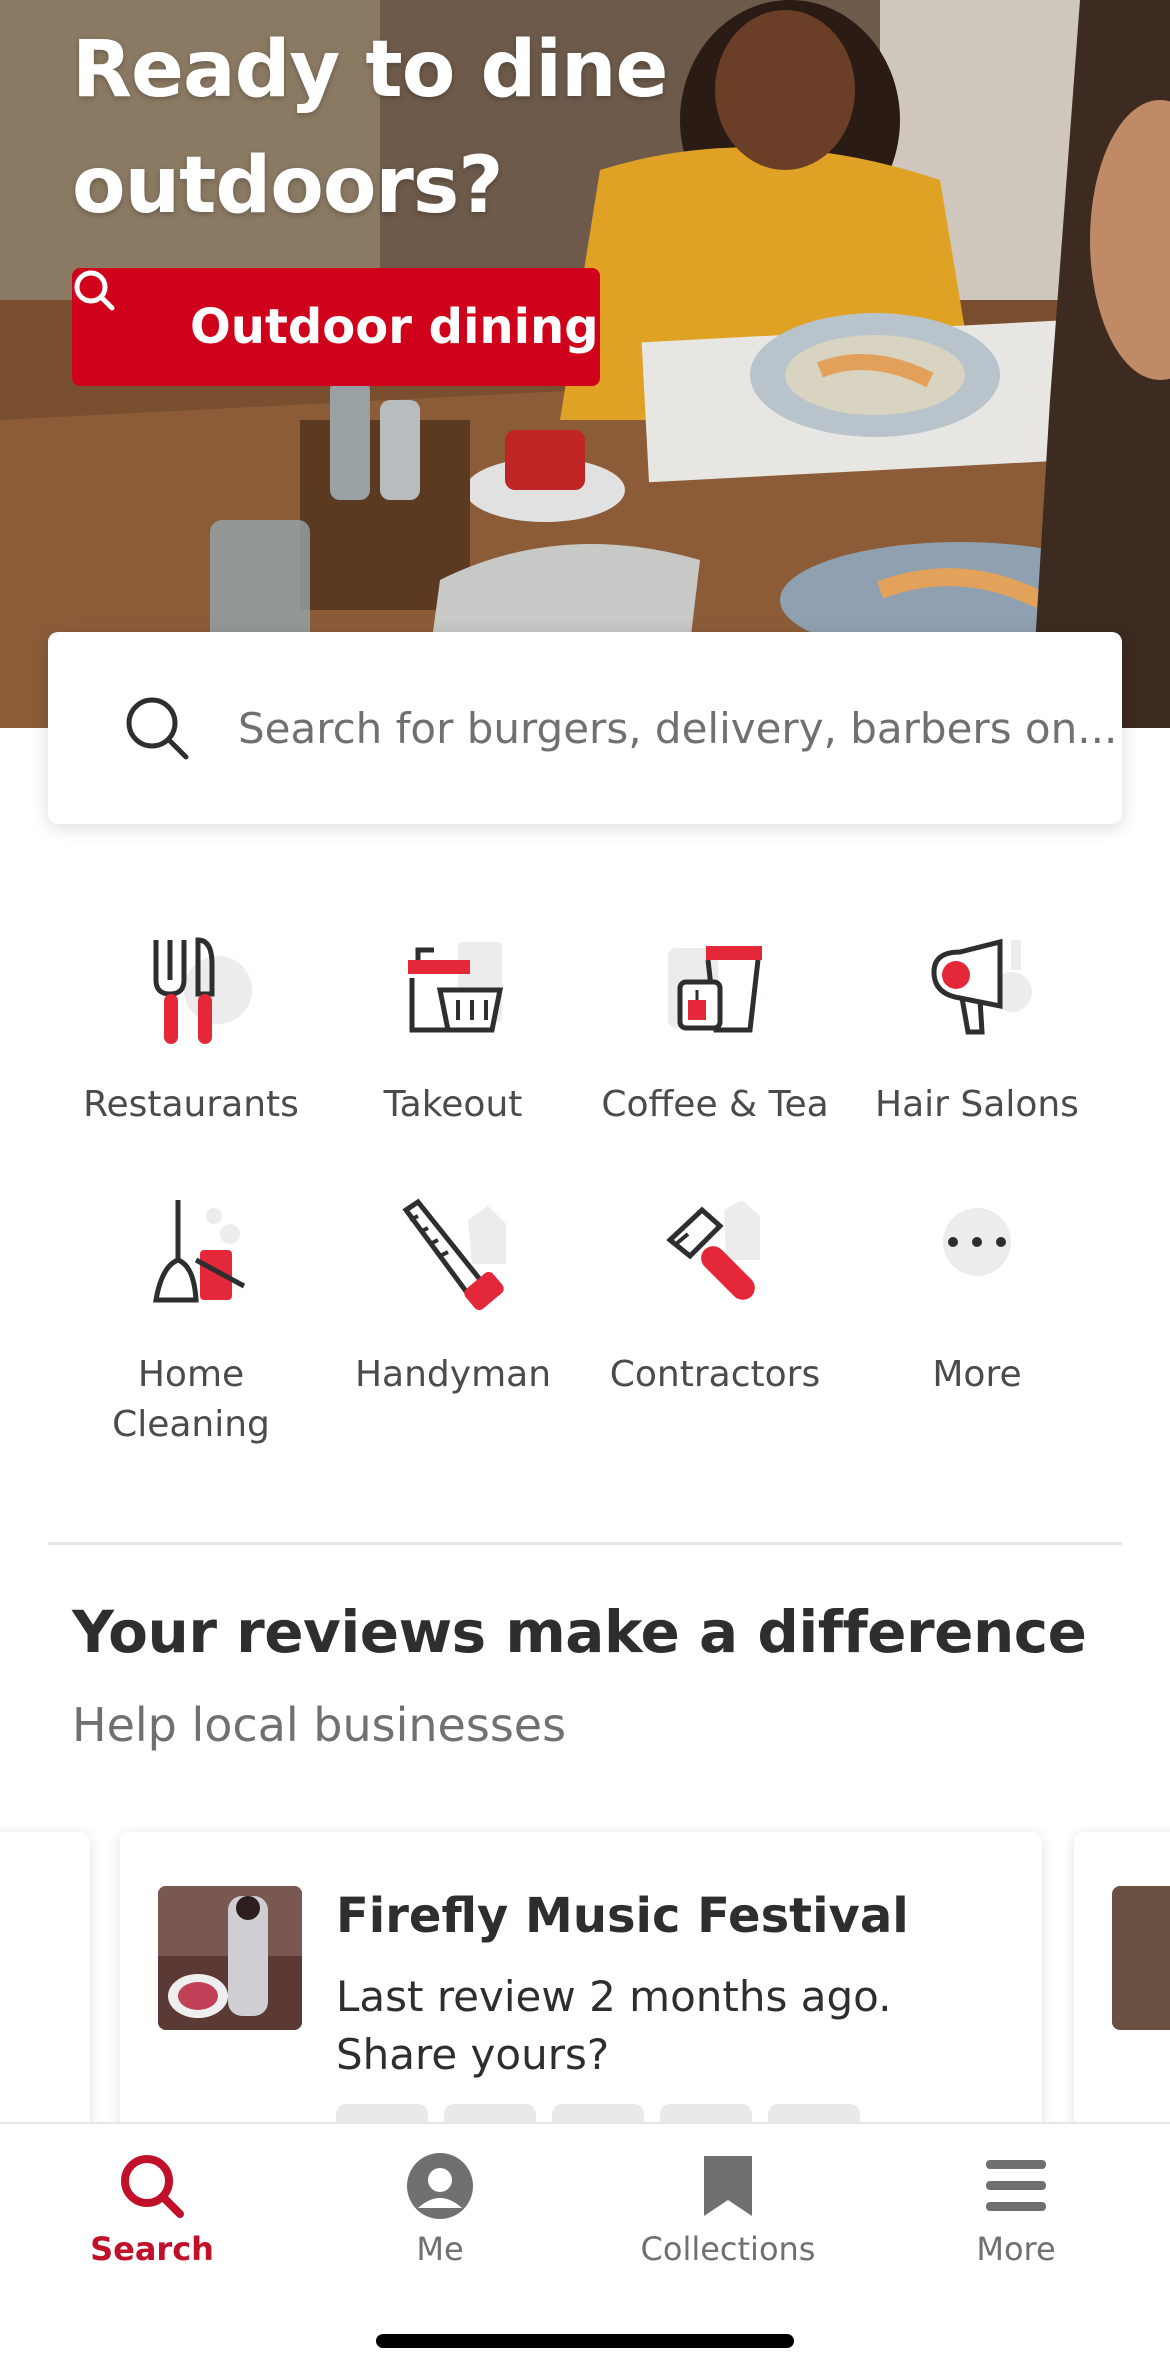  What do you see at coordinates (715, 1104) in the screenshot?
I see `category-label: Coffee & Tea` at bounding box center [715, 1104].